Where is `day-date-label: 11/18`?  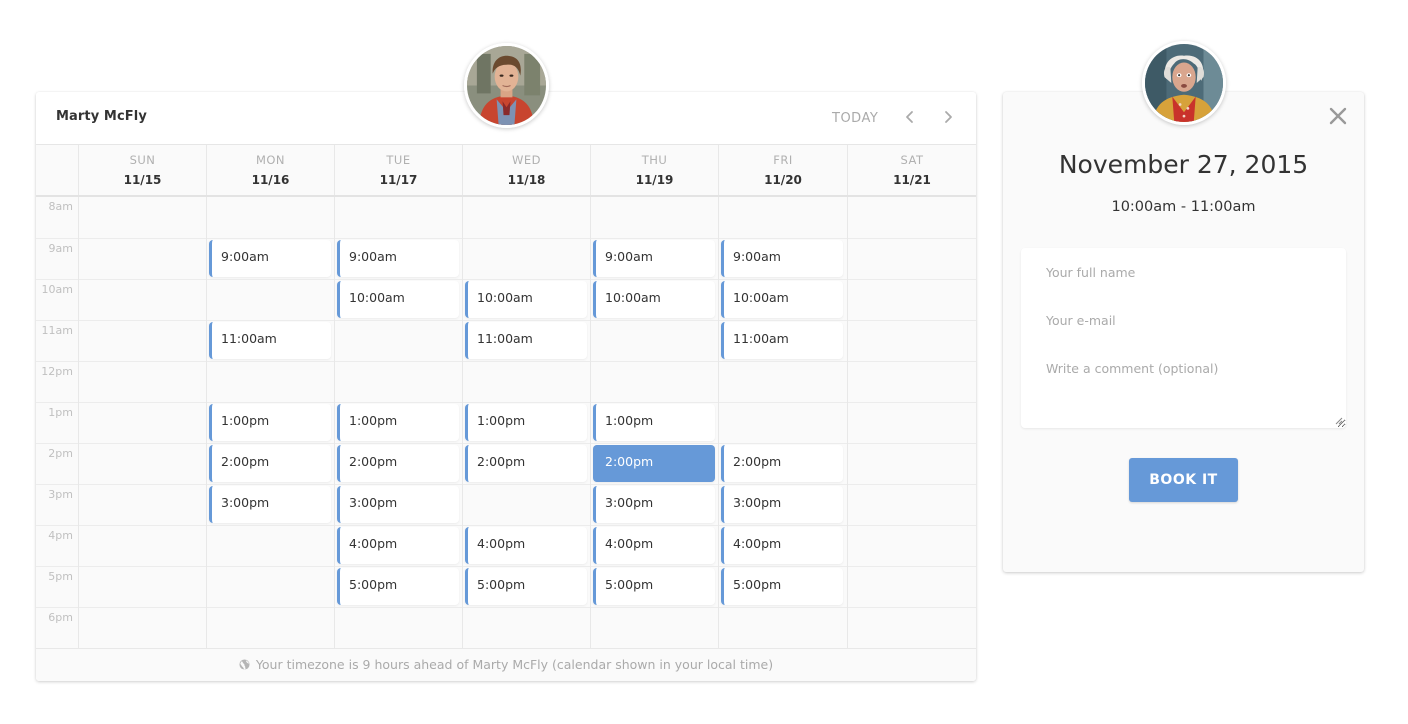 day-date-label: 11/18 is located at coordinates (526, 180).